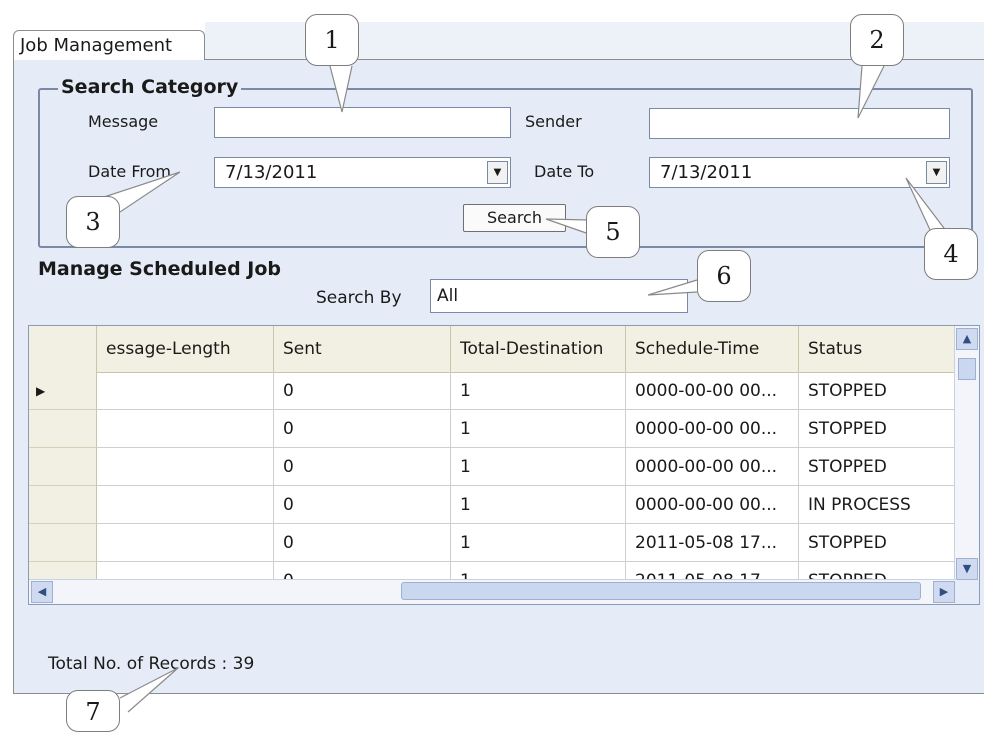 Image resolution: width=984 pixels, height=733 pixels. I want to click on horizontal-scroll-thumb, so click(661, 591).